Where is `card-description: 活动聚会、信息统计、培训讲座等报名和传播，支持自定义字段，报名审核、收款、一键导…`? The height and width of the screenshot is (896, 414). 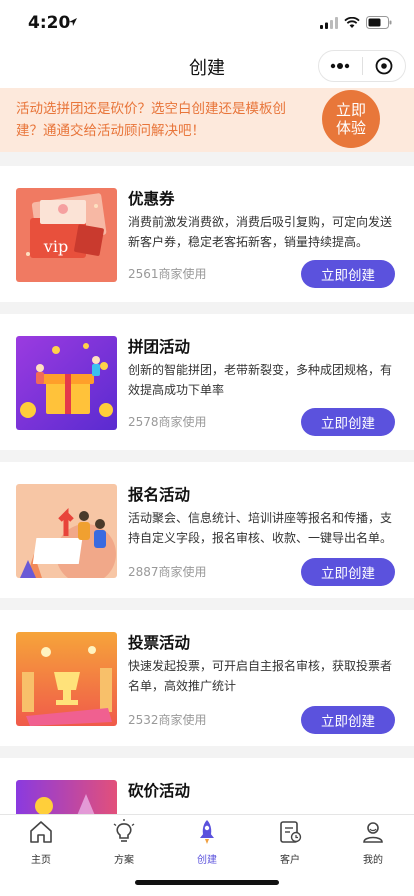 card-description: 活动聚会、信息统计、培训讲座等报名和传播，支持自定义字段，报名审核、收款、一键导… is located at coordinates (260, 528).